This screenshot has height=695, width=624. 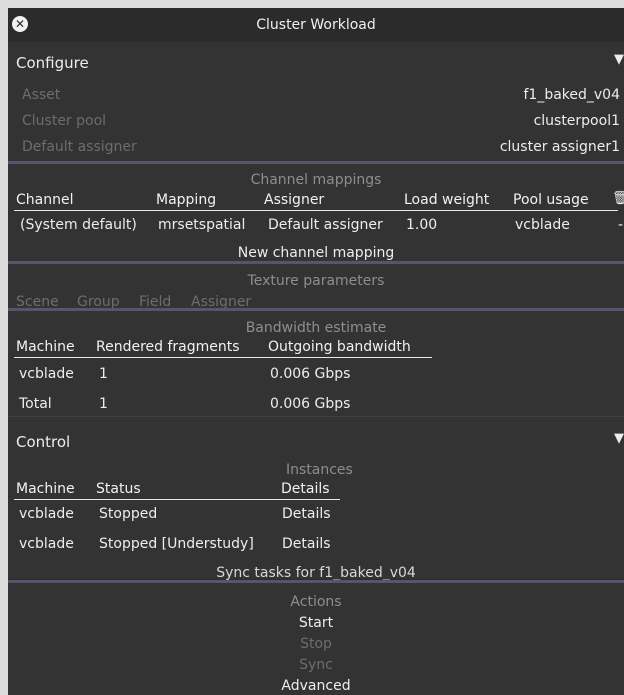 What do you see at coordinates (41, 95) in the screenshot?
I see `asset-label: Asset` at bounding box center [41, 95].